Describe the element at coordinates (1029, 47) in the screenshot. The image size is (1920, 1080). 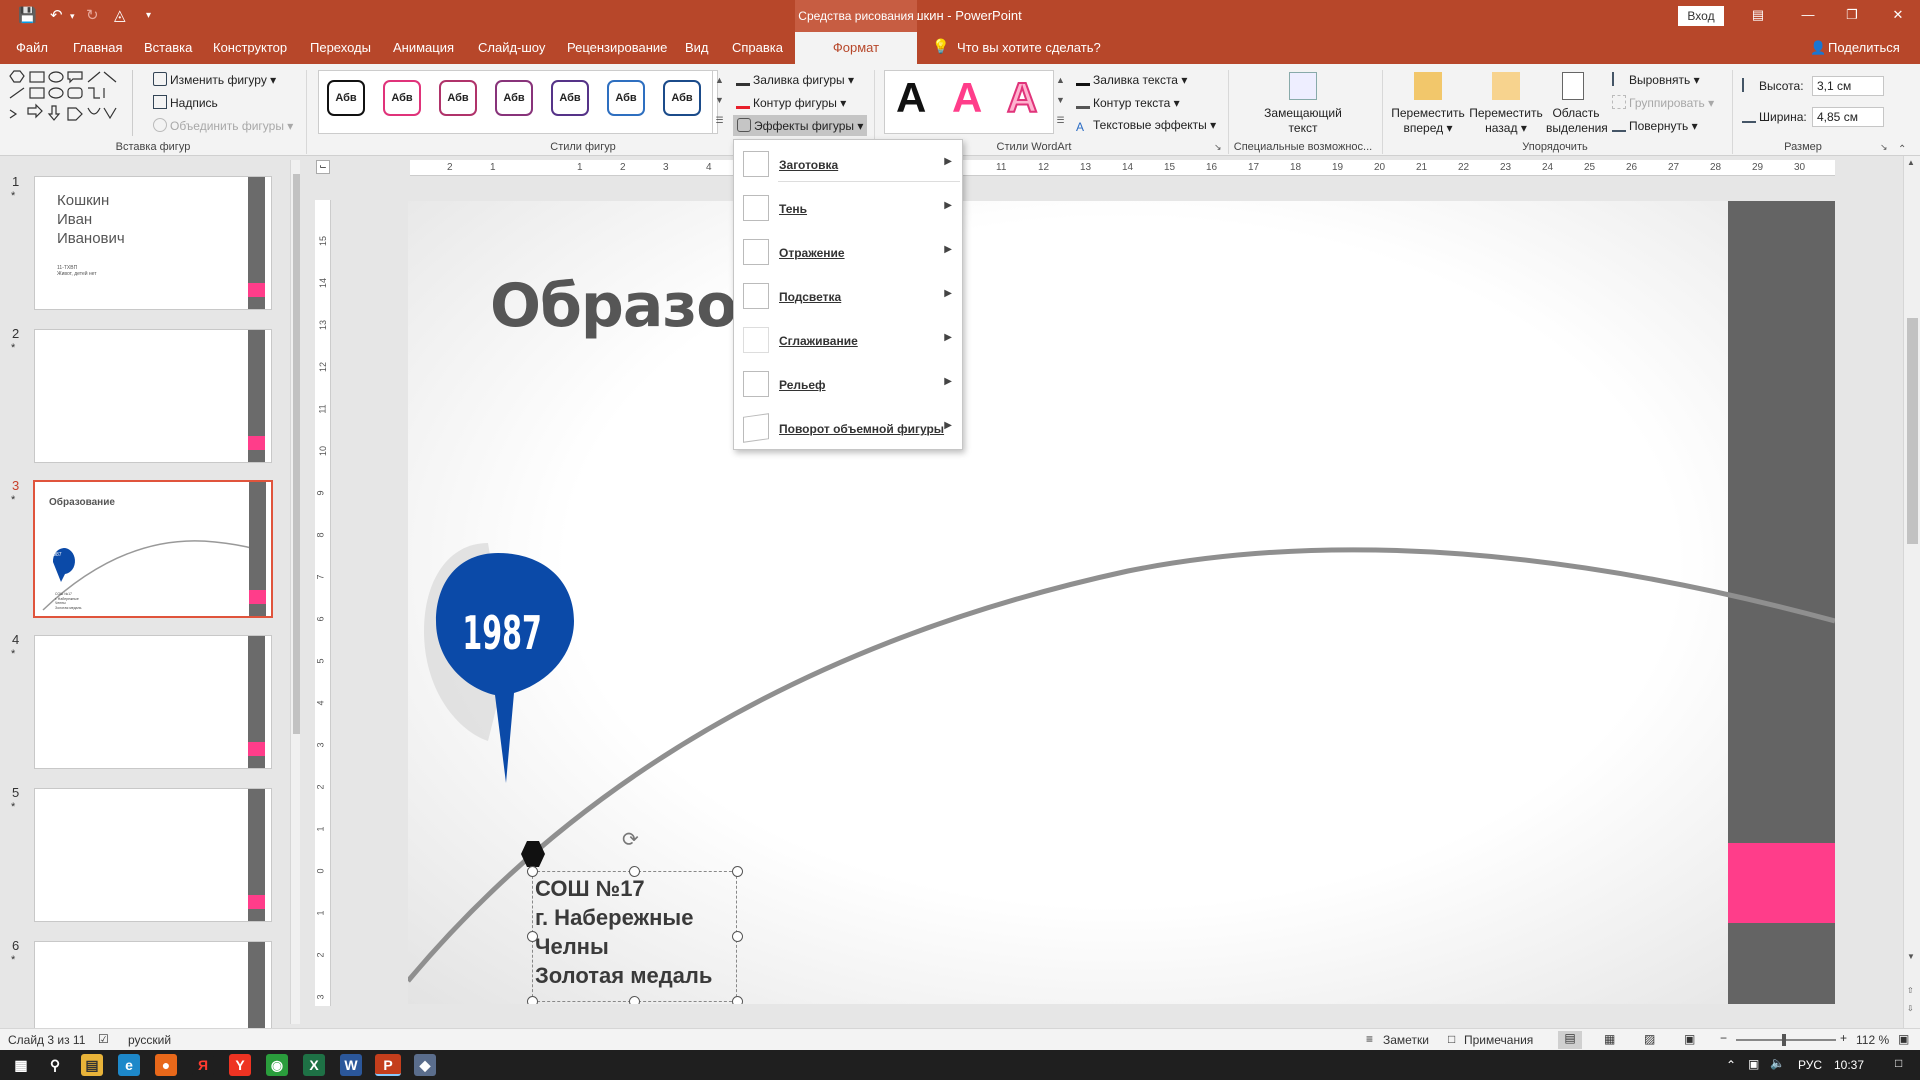
I see `tell-me-input: Что вы хотите сделать?` at that location.